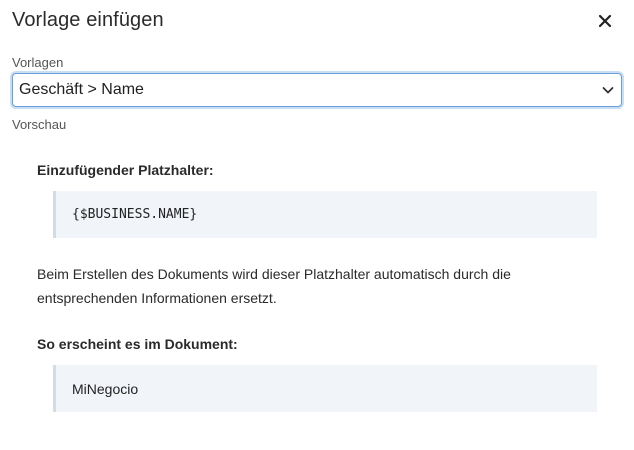  Describe the element at coordinates (137, 344) in the screenshot. I see `result-heading: So erscheint es im Dokument:` at that location.